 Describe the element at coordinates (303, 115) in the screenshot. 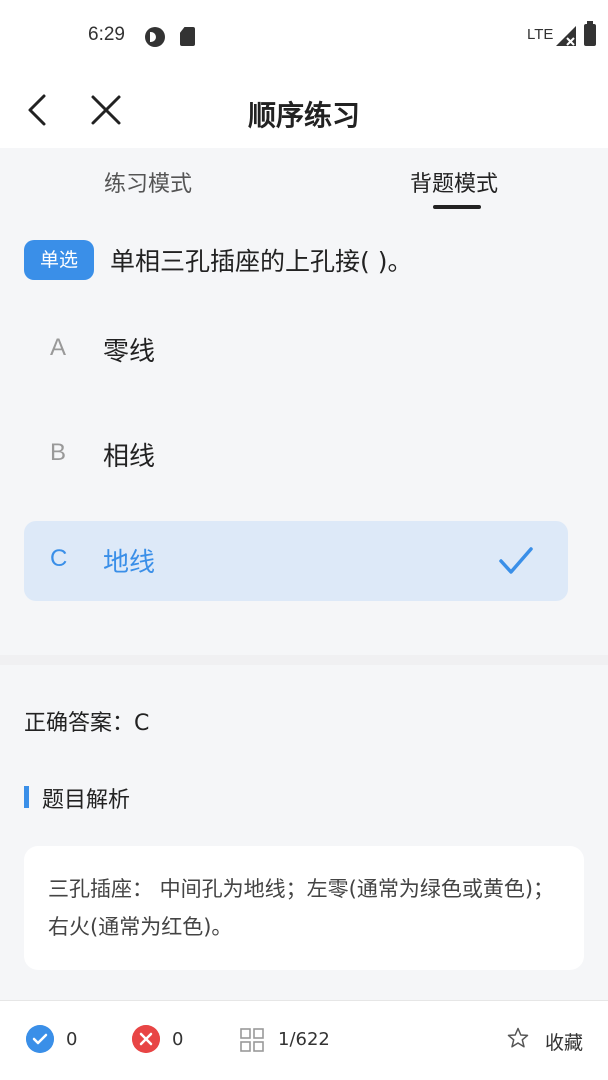

I see `page-title: 顺序练习` at that location.